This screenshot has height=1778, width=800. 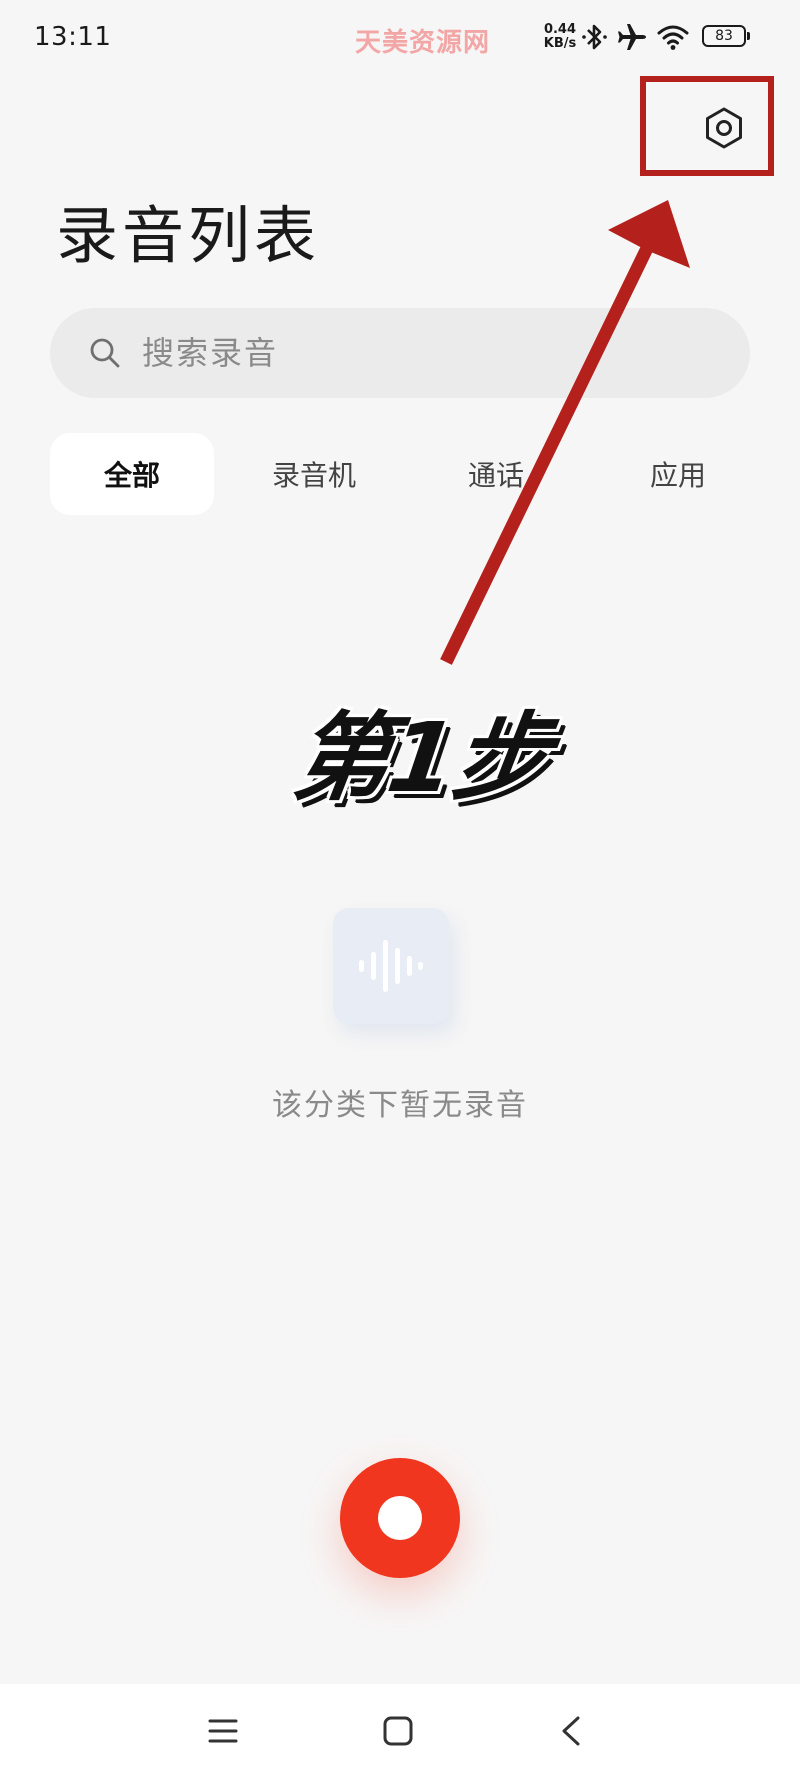 What do you see at coordinates (707, 126) in the screenshot?
I see `annotation-highlight-box` at bounding box center [707, 126].